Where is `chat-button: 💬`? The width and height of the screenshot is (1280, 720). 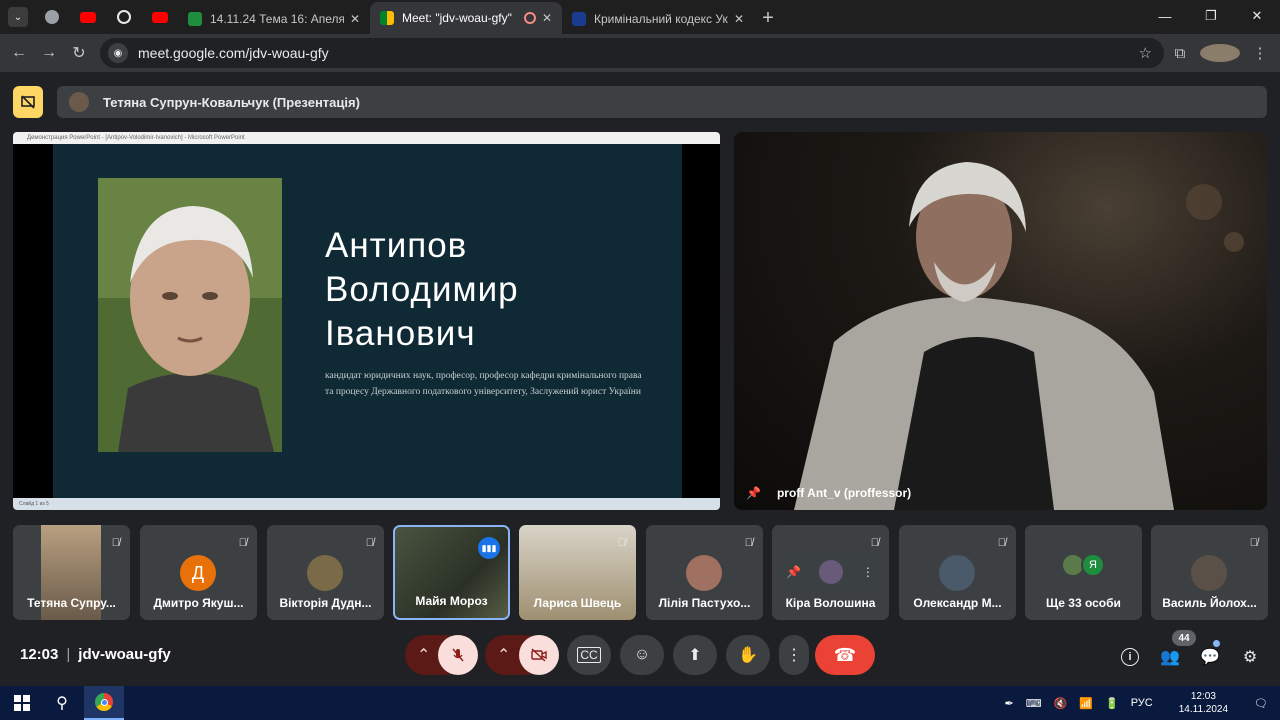 chat-button: 💬 is located at coordinates (1210, 657).